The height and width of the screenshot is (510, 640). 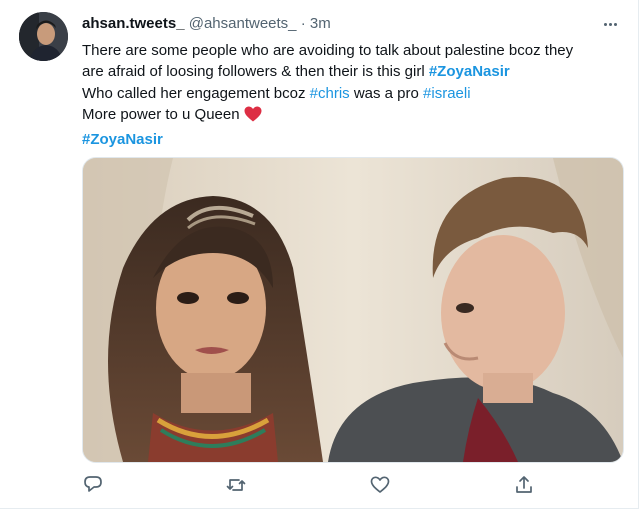 What do you see at coordinates (386, 93) in the screenshot?
I see `tweet-line-3-mid: was a pro` at bounding box center [386, 93].